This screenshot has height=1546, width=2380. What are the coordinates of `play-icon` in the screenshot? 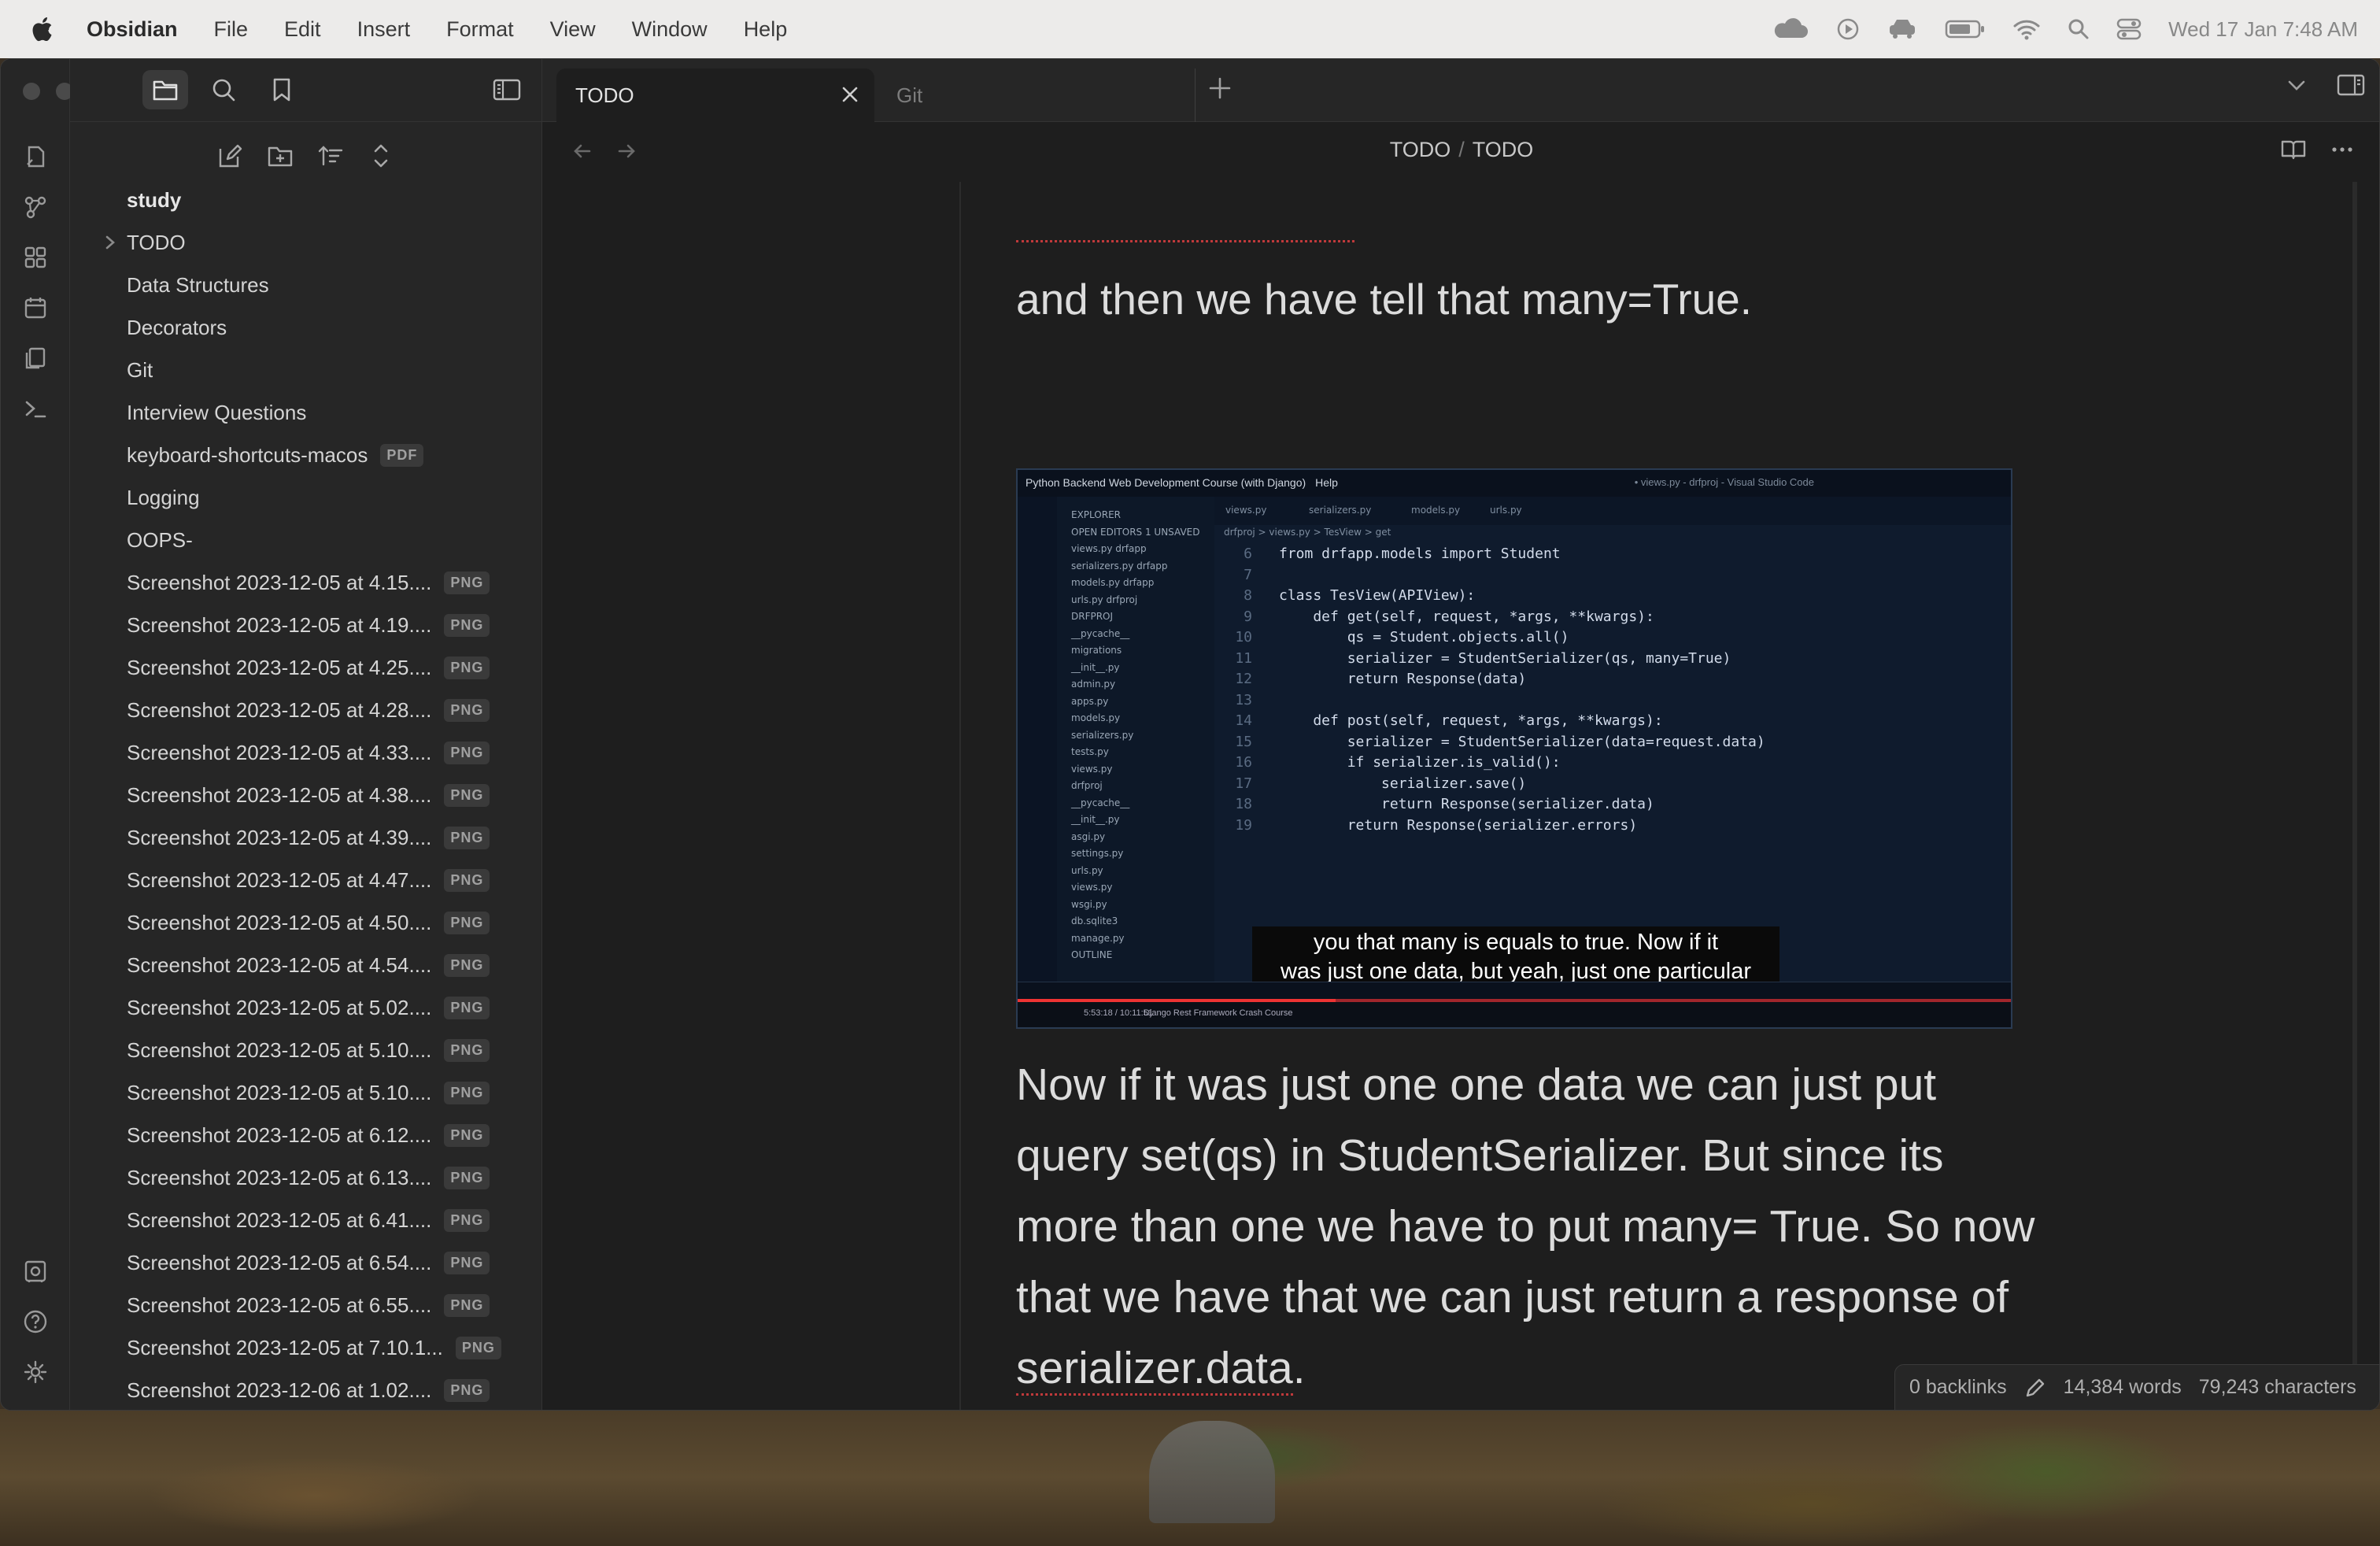 It's located at (1848, 29).